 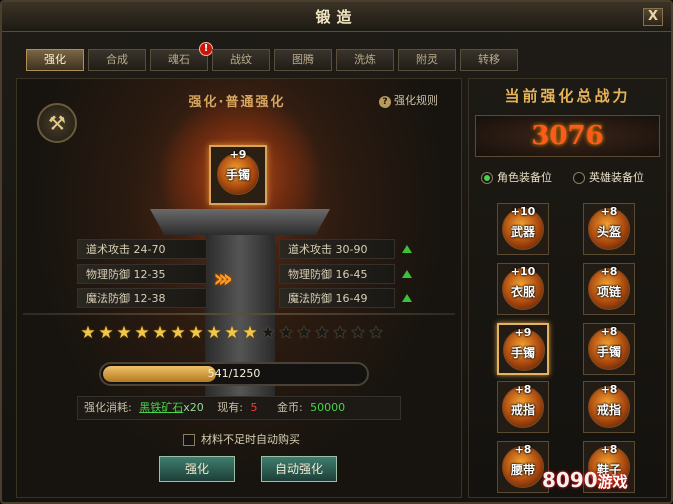 I want to click on slot-helmet: +8 头盔, so click(x=609, y=229).